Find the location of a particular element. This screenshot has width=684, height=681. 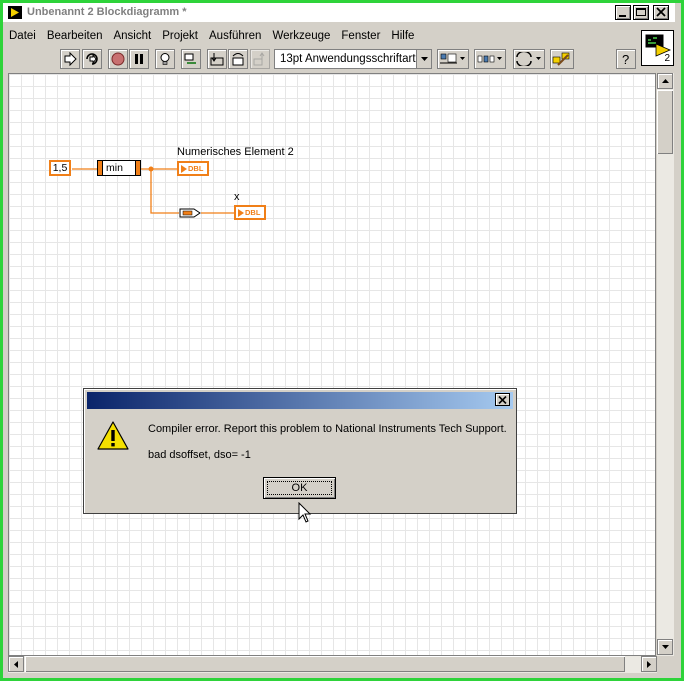

step-into-icon is located at coordinates (217, 59).